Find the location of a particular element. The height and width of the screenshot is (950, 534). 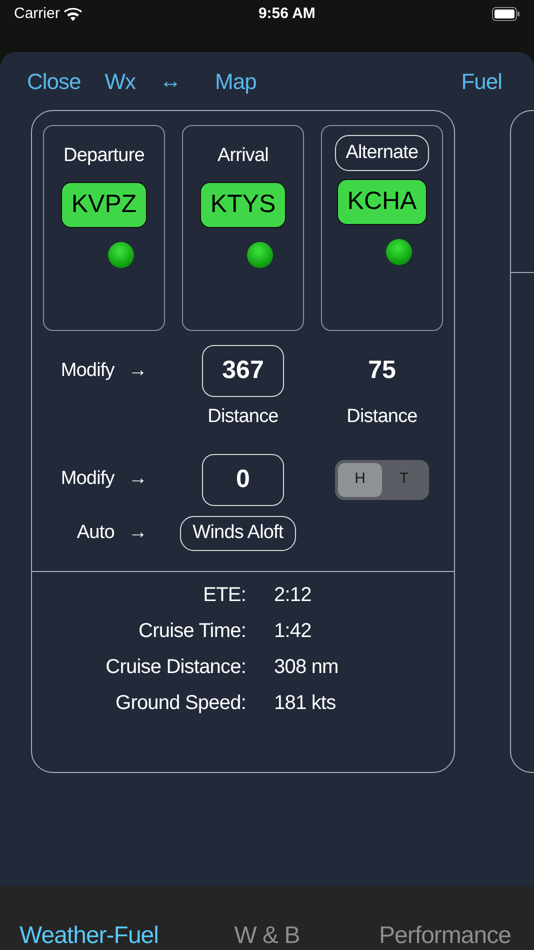

stat-value: 1:42 is located at coordinates (293, 631).